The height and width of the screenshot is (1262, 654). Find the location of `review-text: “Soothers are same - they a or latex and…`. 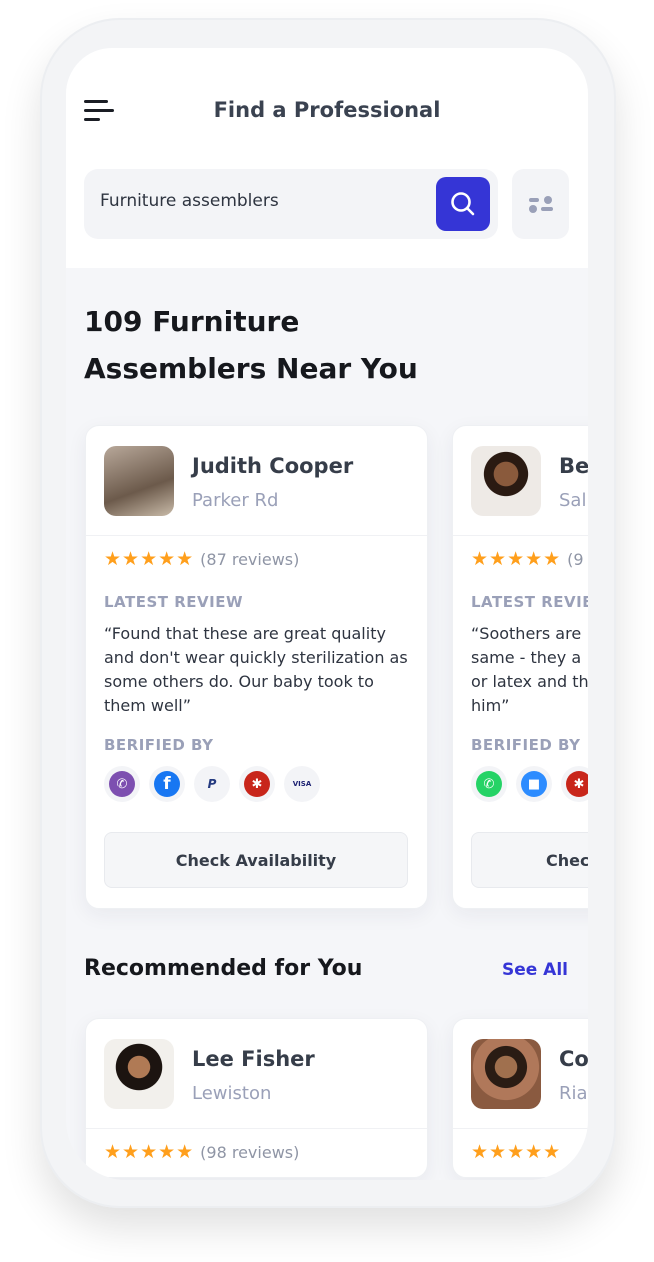

review-text: “Soothers are same - they a or latex and… is located at coordinates (529, 669).